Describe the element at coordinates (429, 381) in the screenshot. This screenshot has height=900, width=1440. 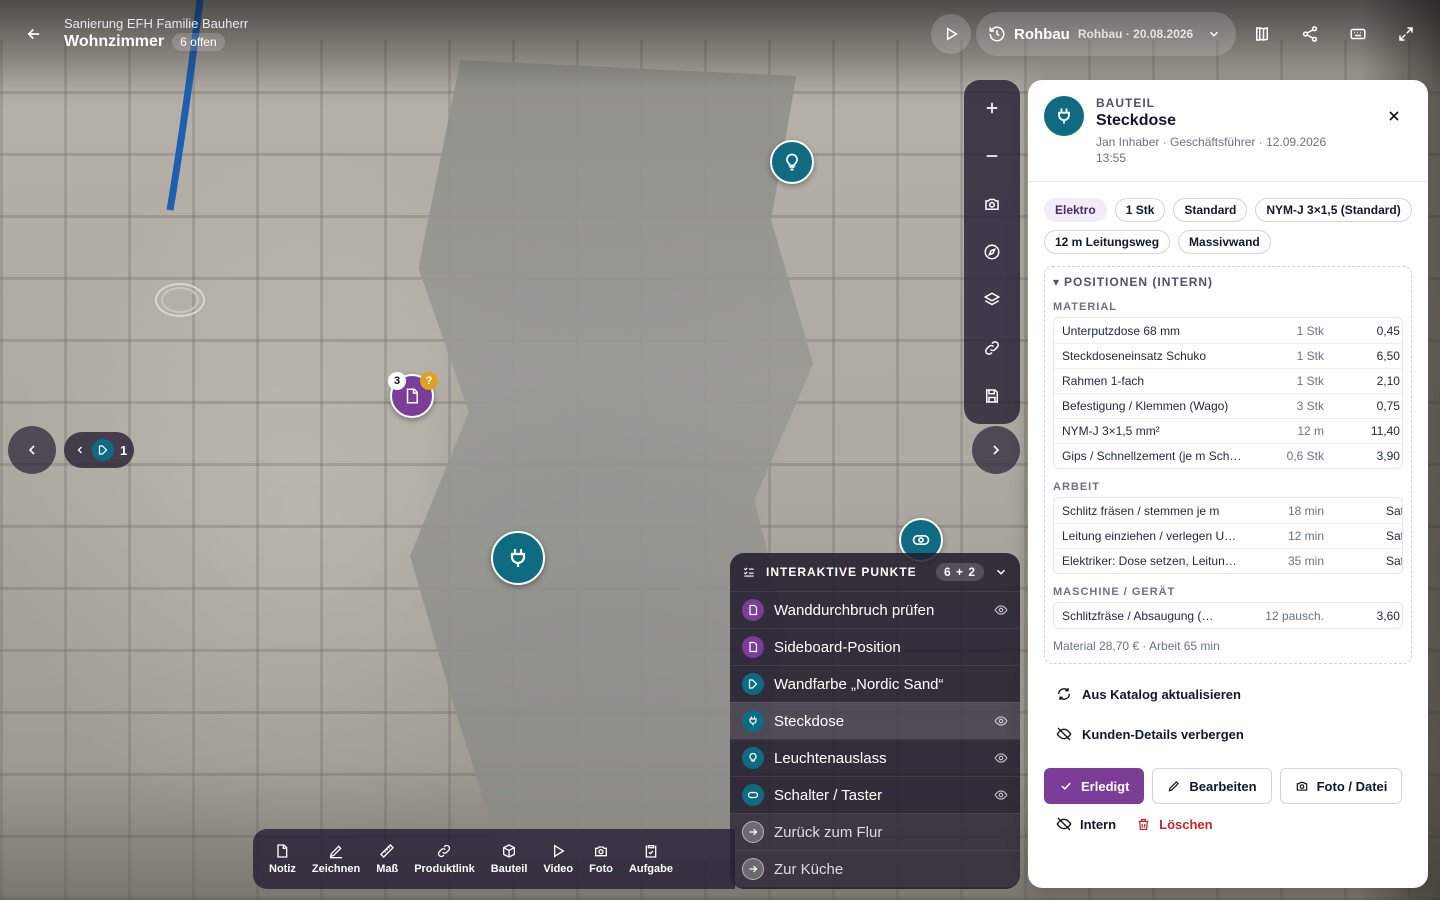
I see `marker-question-badge: ?` at that location.